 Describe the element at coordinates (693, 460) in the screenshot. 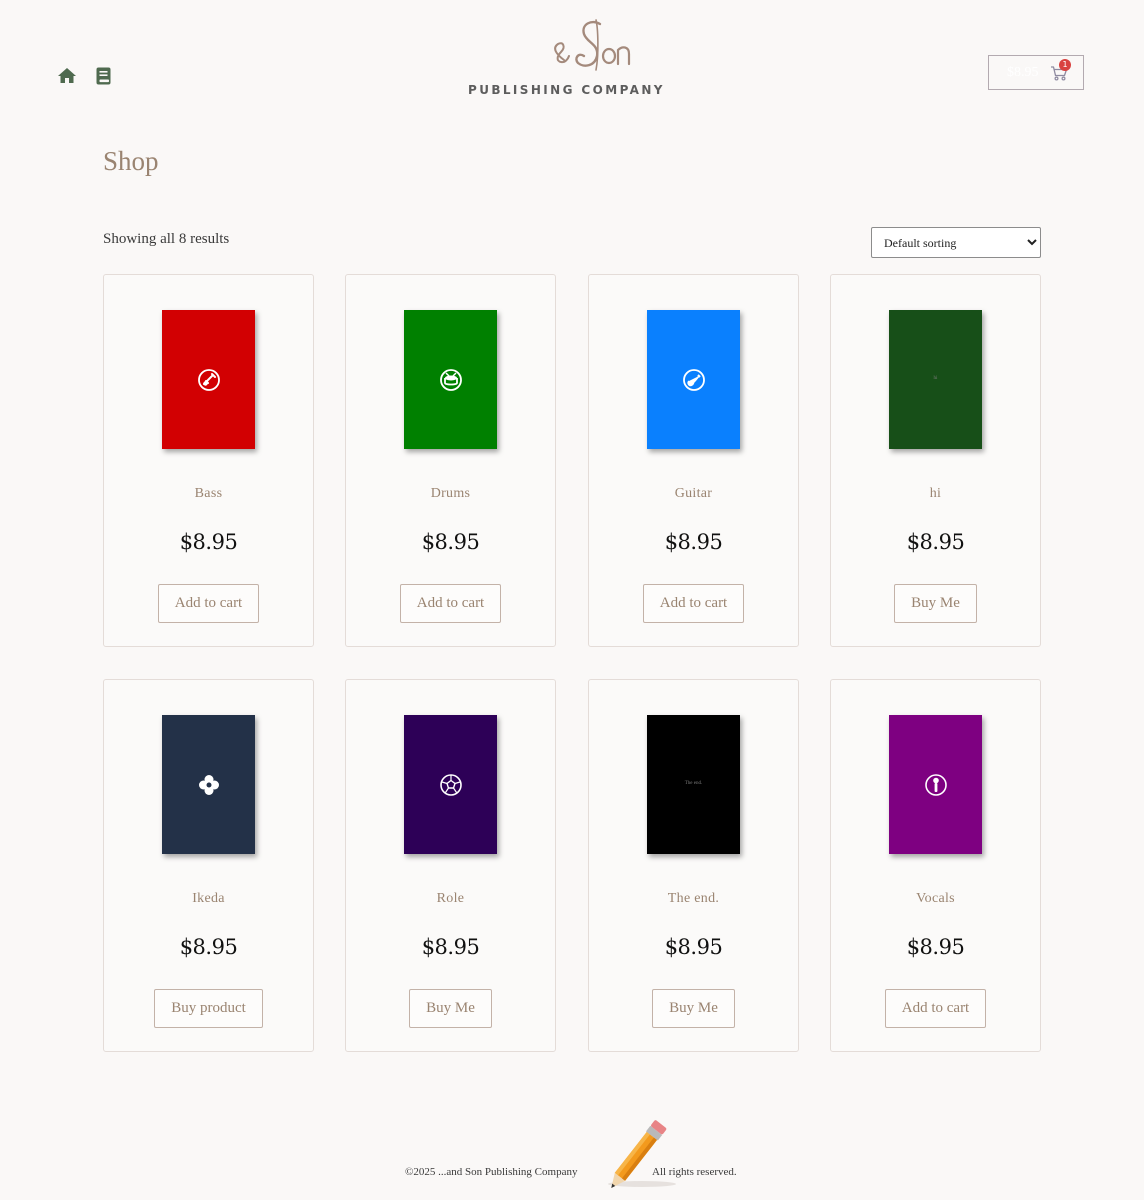

I see `product-card-guitar: Guitar $8.95 Add to cart` at that location.